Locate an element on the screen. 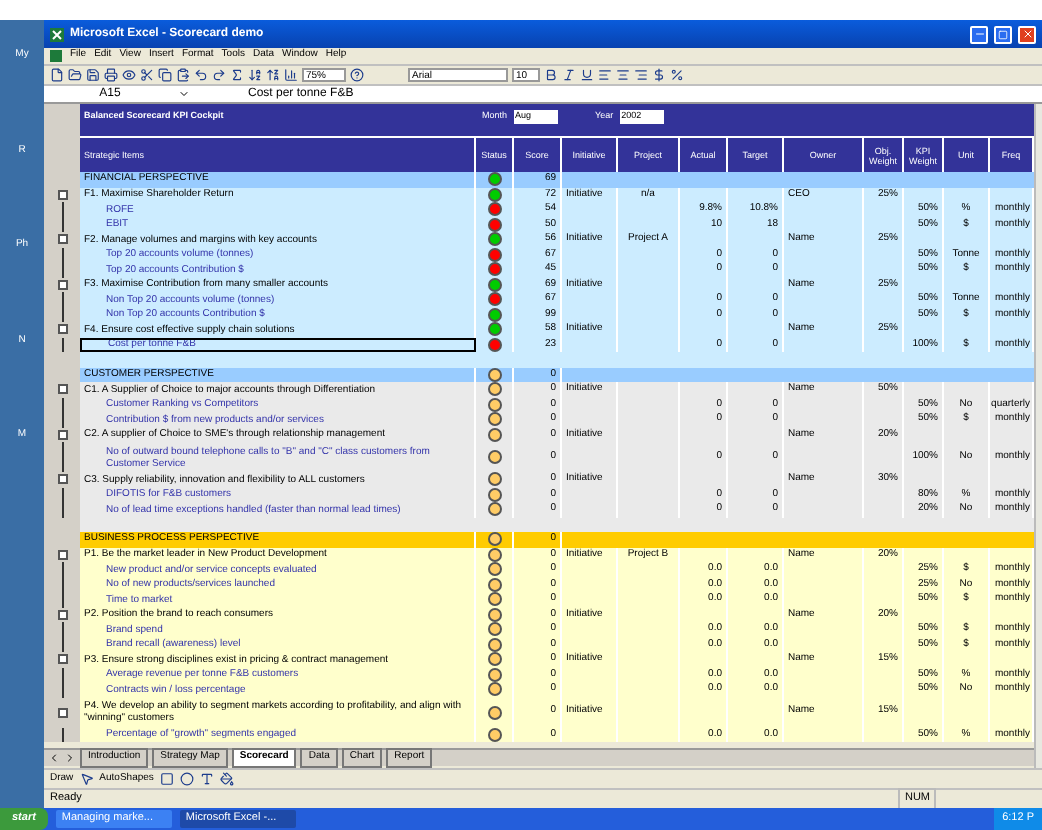 This screenshot has width=1042, height=830. redo-icon is located at coordinates (219, 75).